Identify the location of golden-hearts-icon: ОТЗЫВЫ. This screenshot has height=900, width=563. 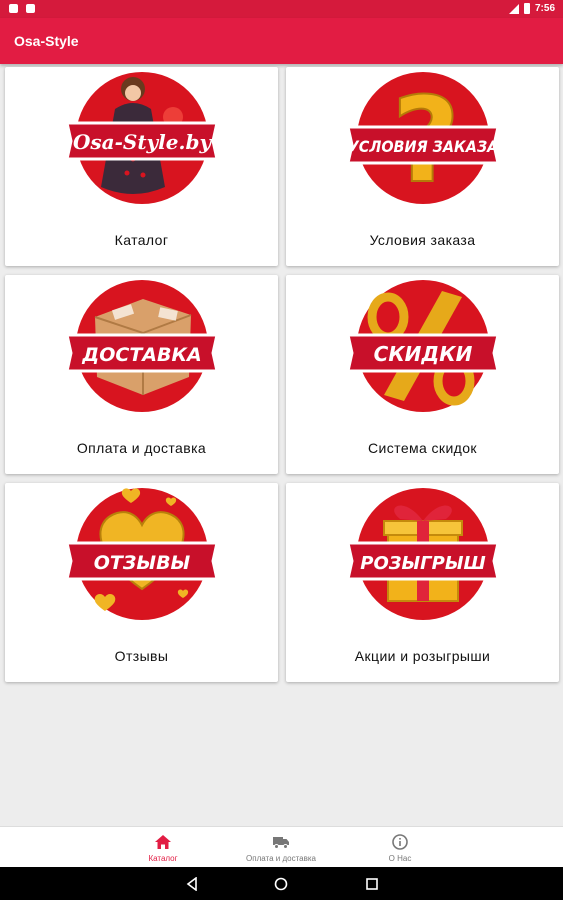
(142, 554).